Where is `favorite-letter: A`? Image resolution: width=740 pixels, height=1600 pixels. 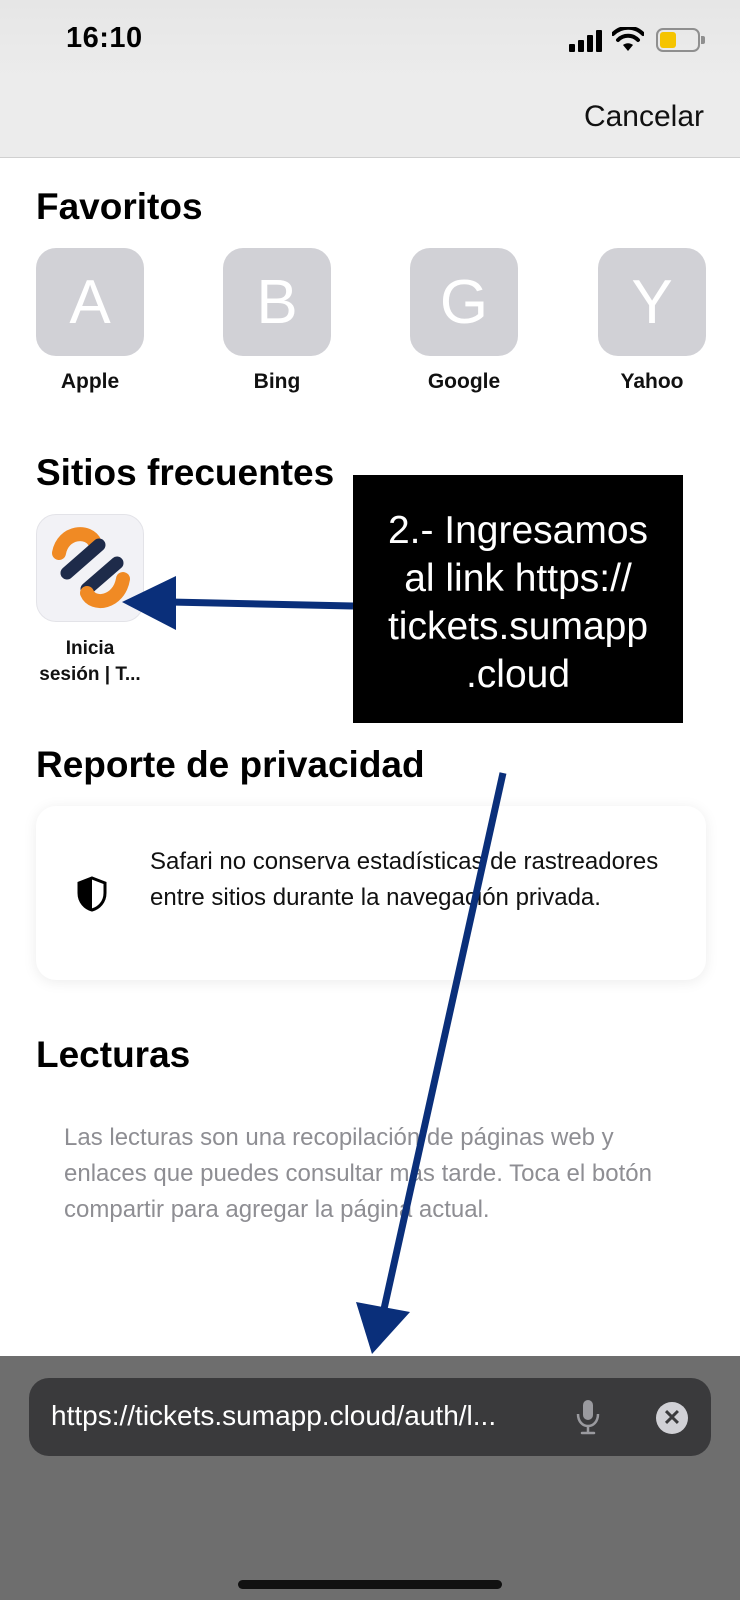
favorite-letter: A is located at coordinates (90, 302).